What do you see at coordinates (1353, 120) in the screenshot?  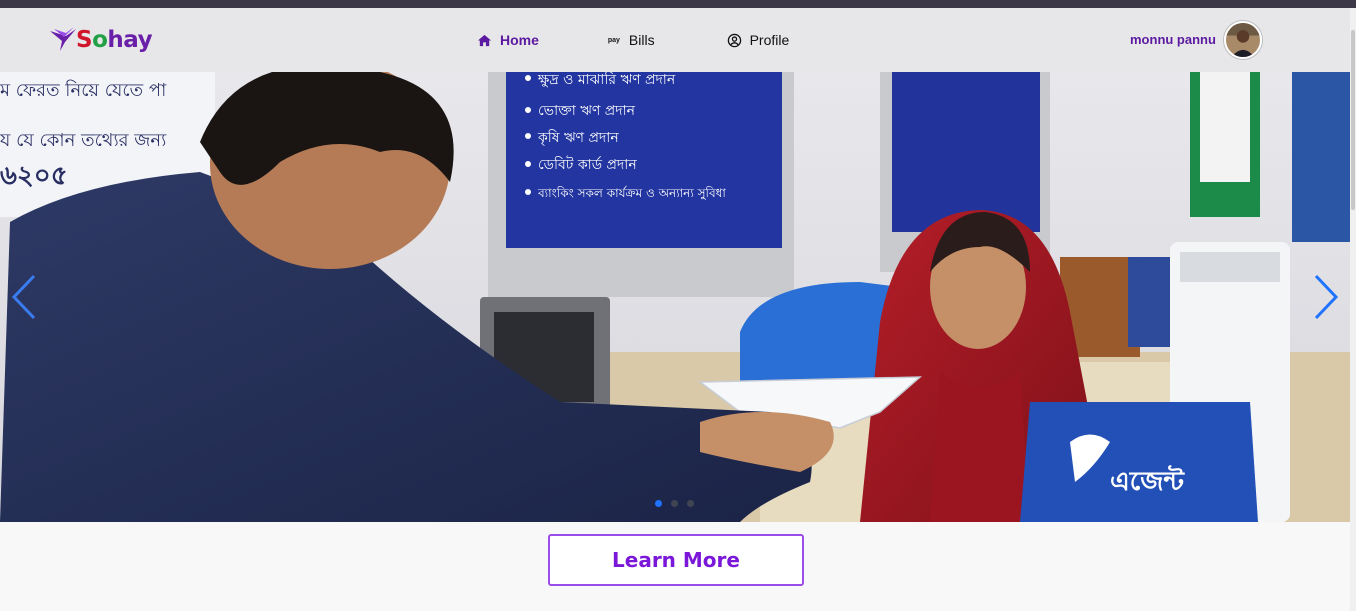 I see `scrollbar-thumb` at bounding box center [1353, 120].